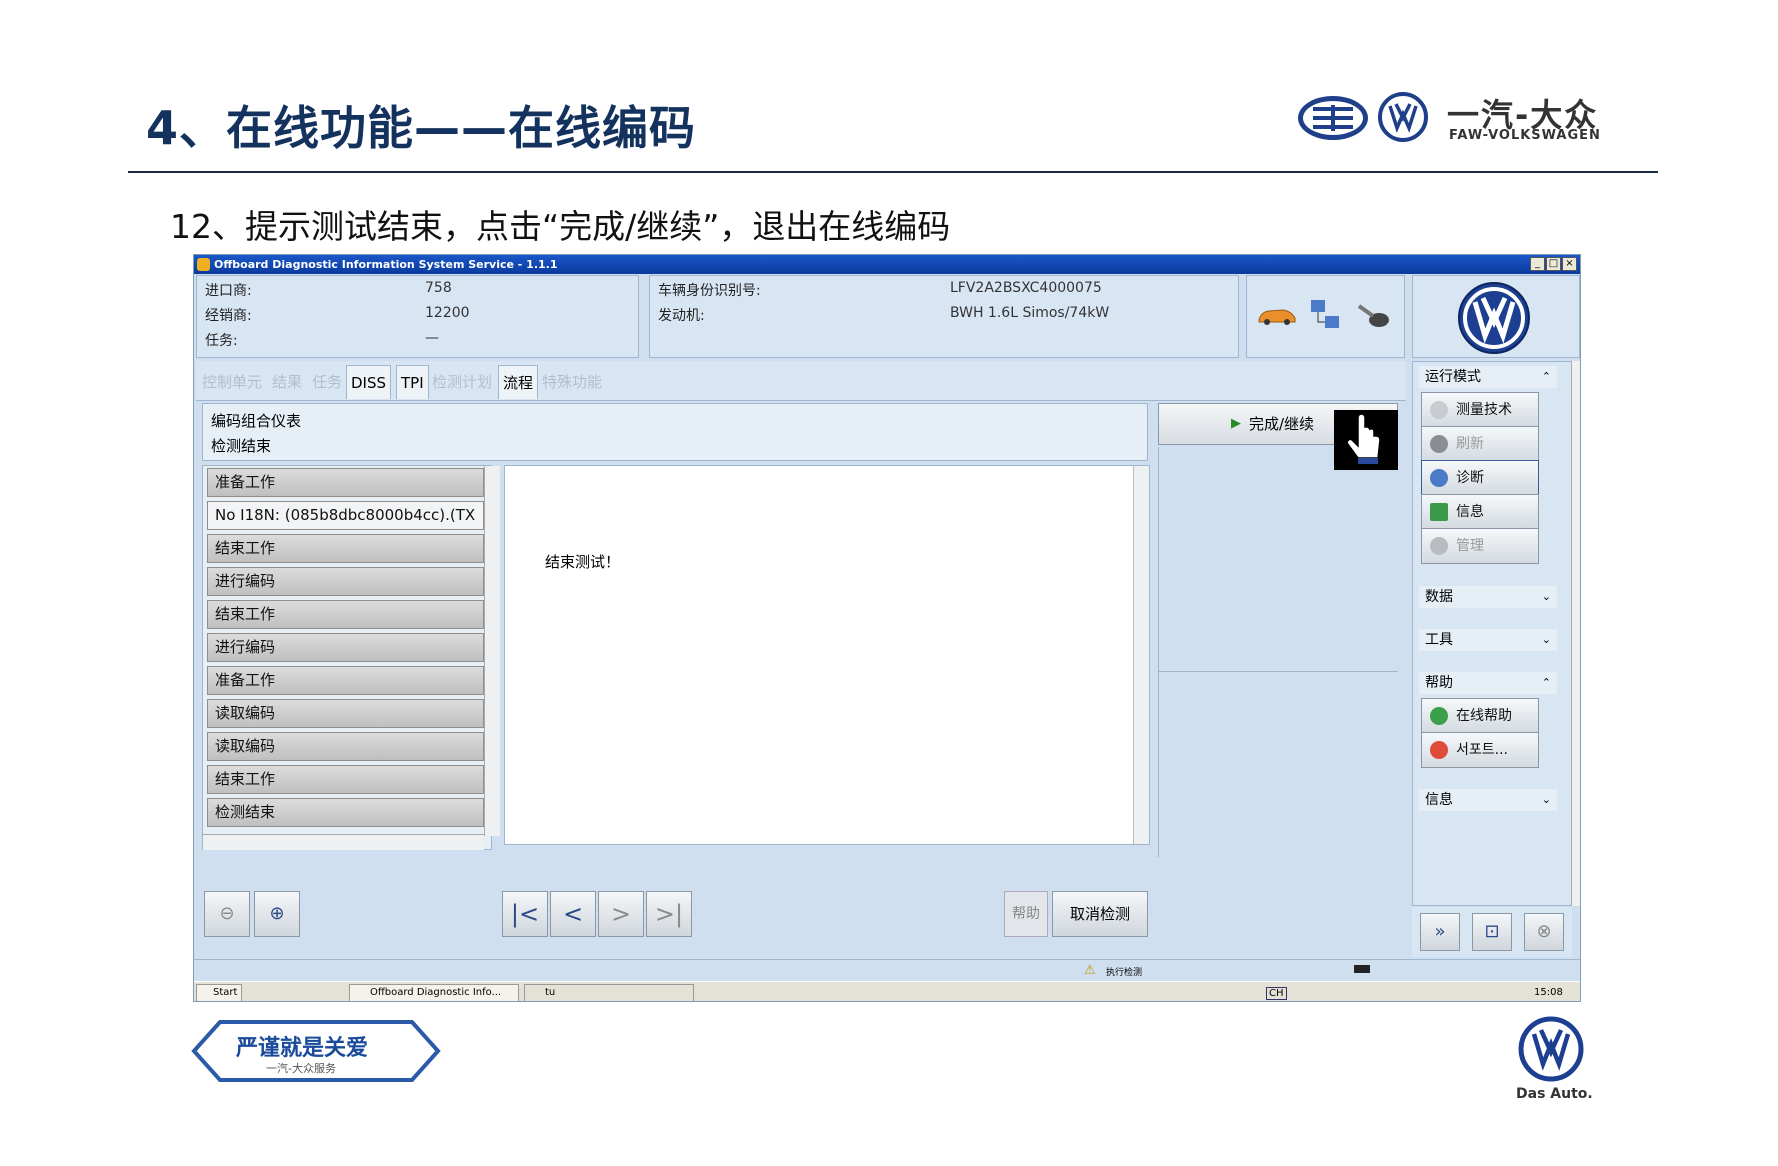 This screenshot has width=1778, height=1166. I want to click on sidebar-section-help: 帮助 ⌃, so click(1488, 683).